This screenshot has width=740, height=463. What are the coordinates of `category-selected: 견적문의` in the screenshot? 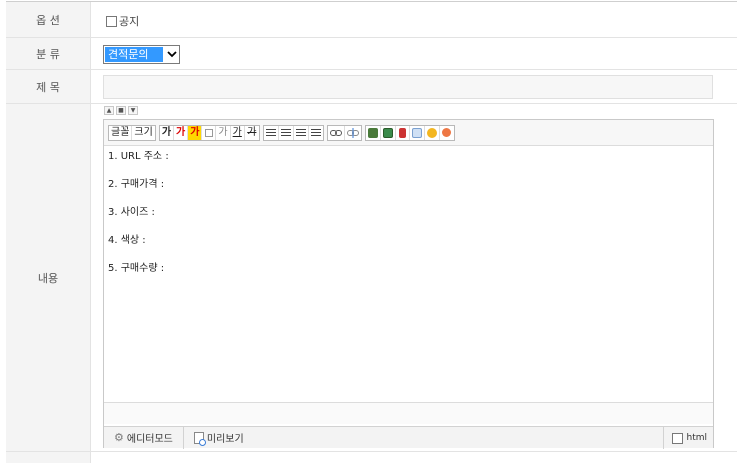 It's located at (134, 54).